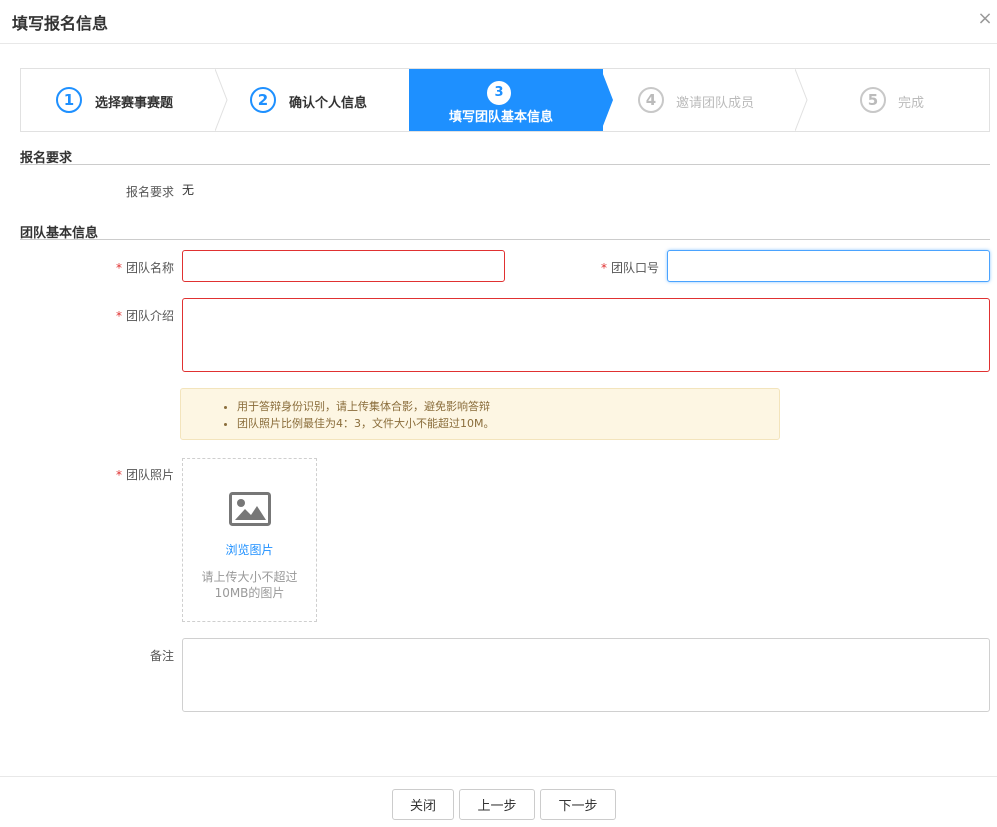 The image size is (997, 827). I want to click on step-number: 3, so click(499, 93).